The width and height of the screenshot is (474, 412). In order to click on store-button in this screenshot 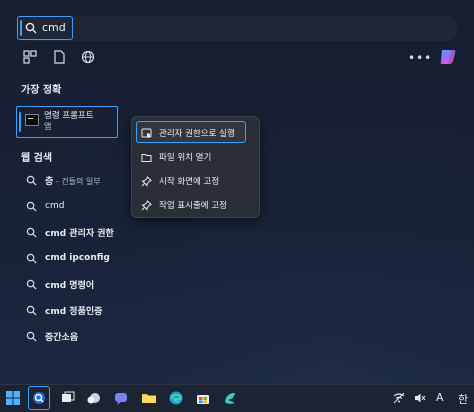, I will do `click(203, 398)`.